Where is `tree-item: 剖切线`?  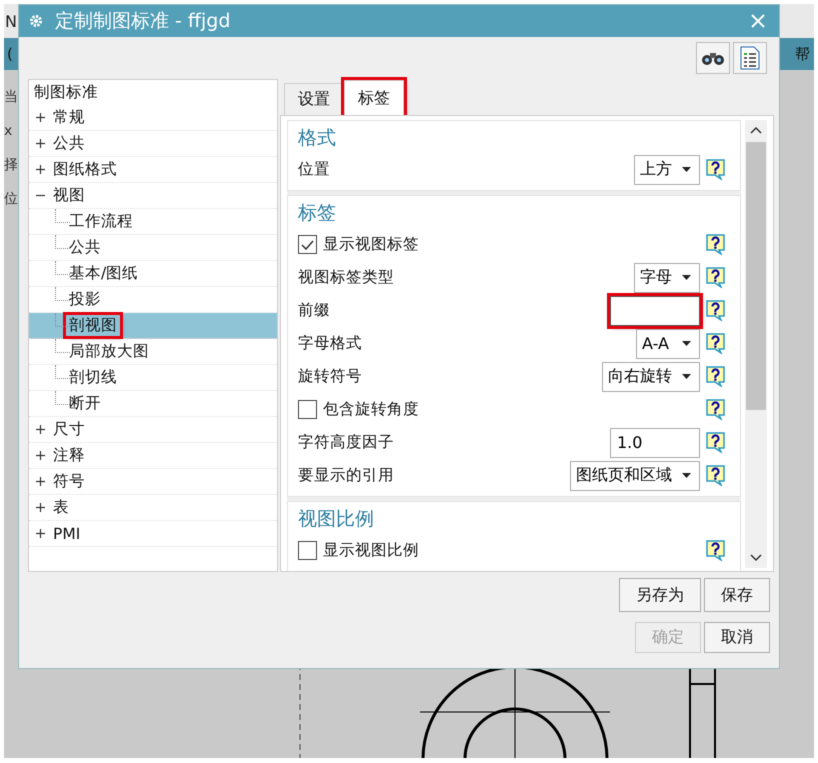 tree-item: 剖切线 is located at coordinates (153, 378).